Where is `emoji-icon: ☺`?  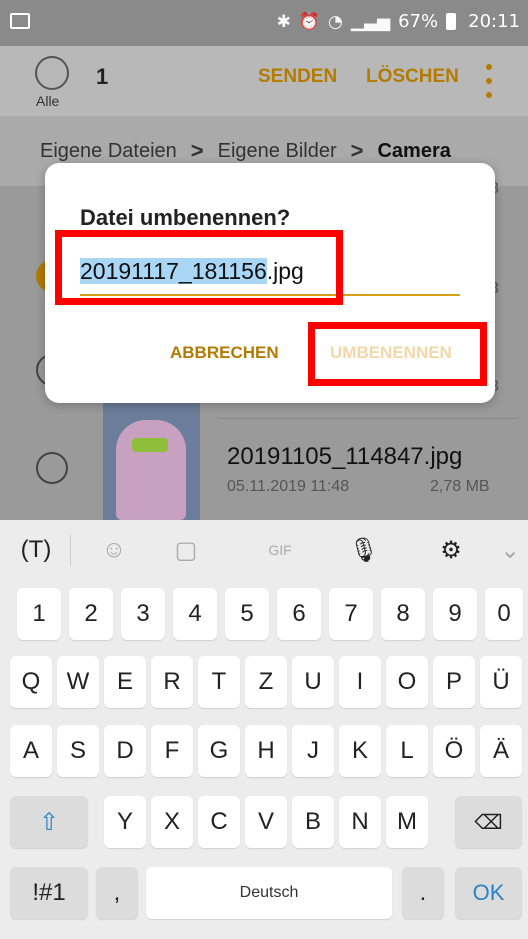 emoji-icon: ☺ is located at coordinates (114, 550).